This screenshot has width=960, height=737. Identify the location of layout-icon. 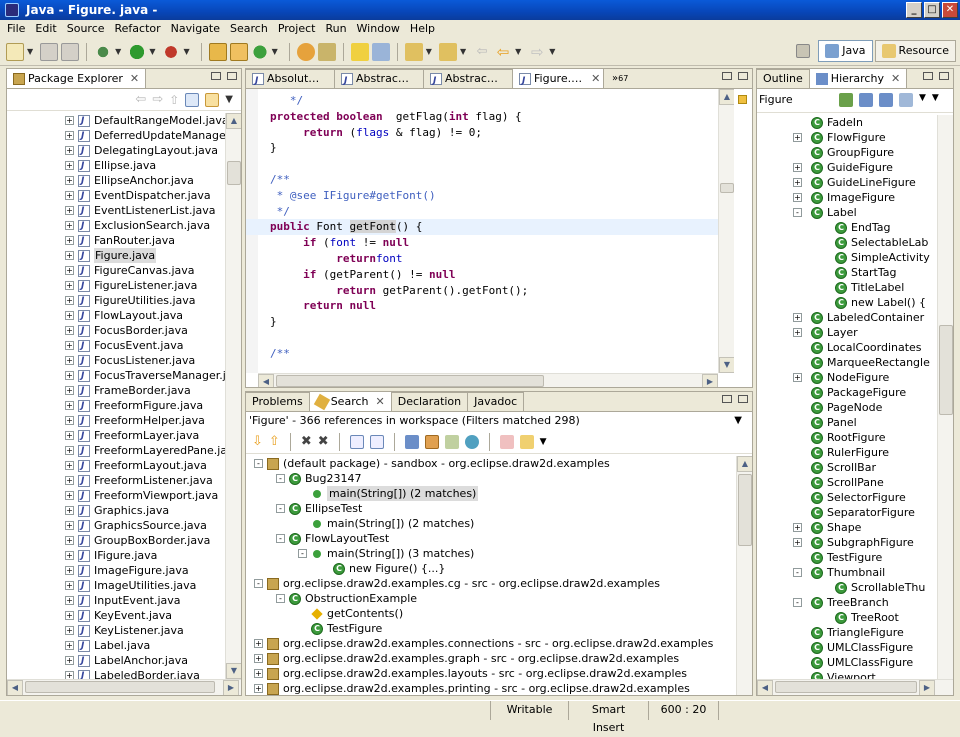
(906, 100).